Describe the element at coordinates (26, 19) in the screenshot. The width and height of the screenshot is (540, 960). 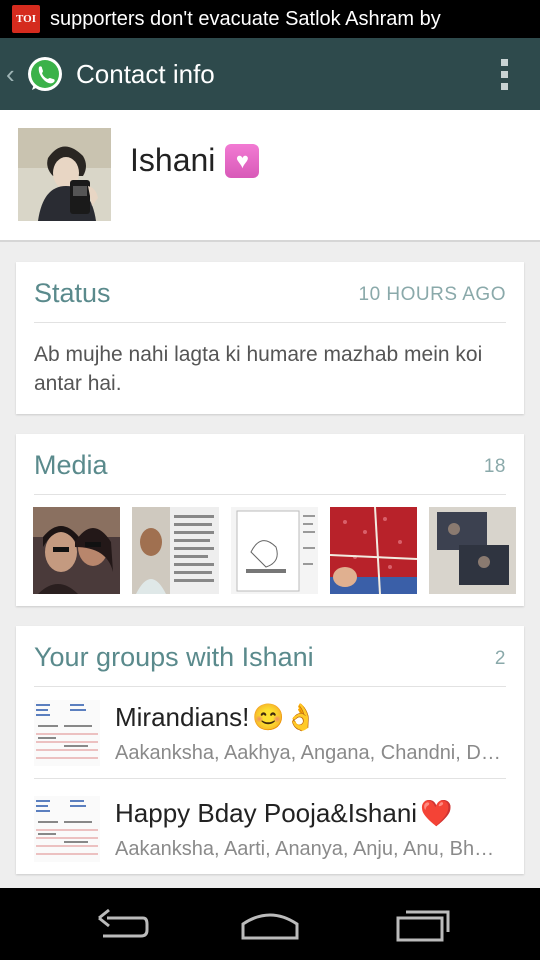
I see `toi-notification-icon: TOI` at that location.